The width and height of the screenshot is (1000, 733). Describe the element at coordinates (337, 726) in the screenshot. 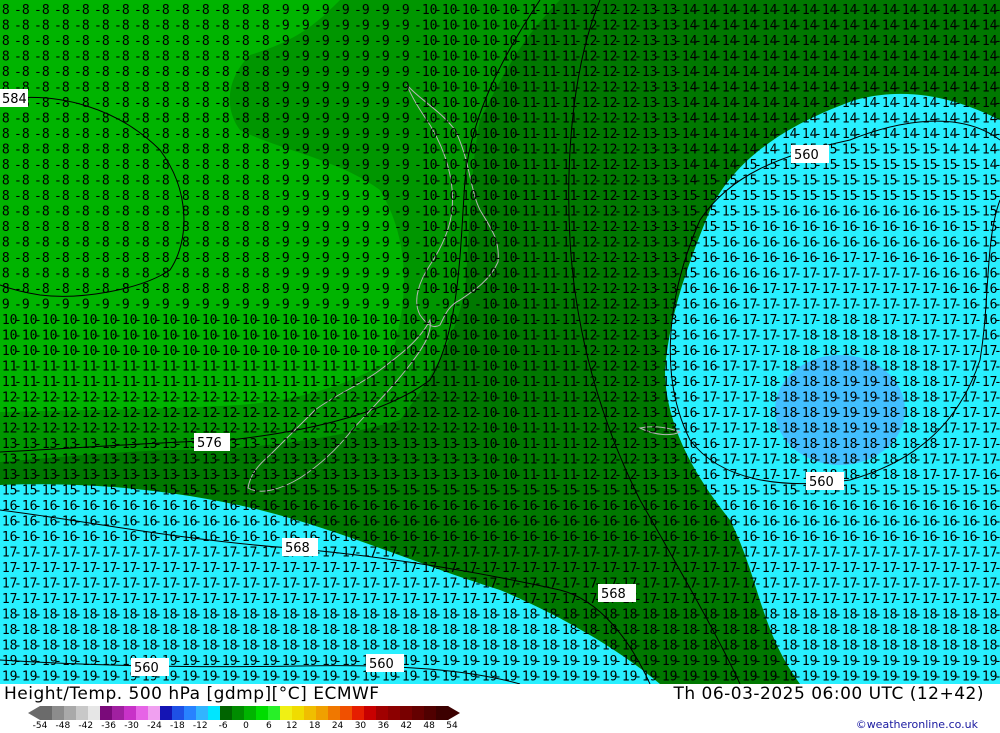

I see `colorbar-tick-label: 24` at that location.